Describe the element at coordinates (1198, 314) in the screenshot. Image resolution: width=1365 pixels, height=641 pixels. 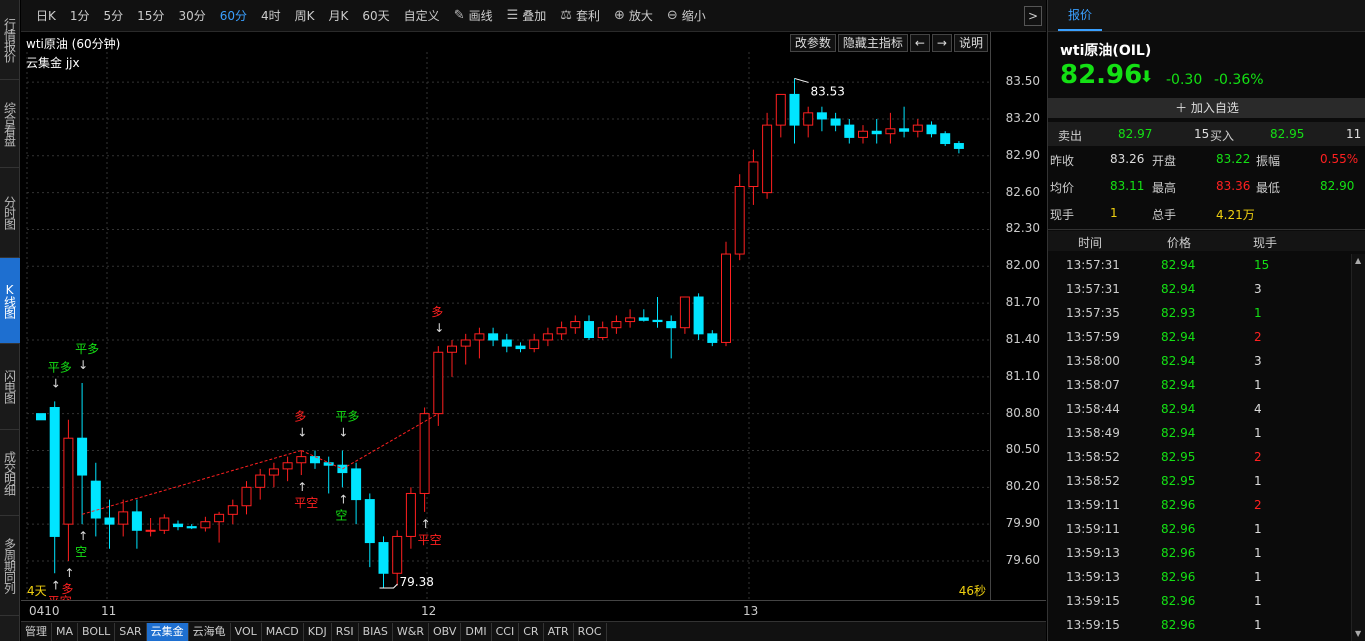
I see `tick-row: 13:57:35 82.93 1` at that location.